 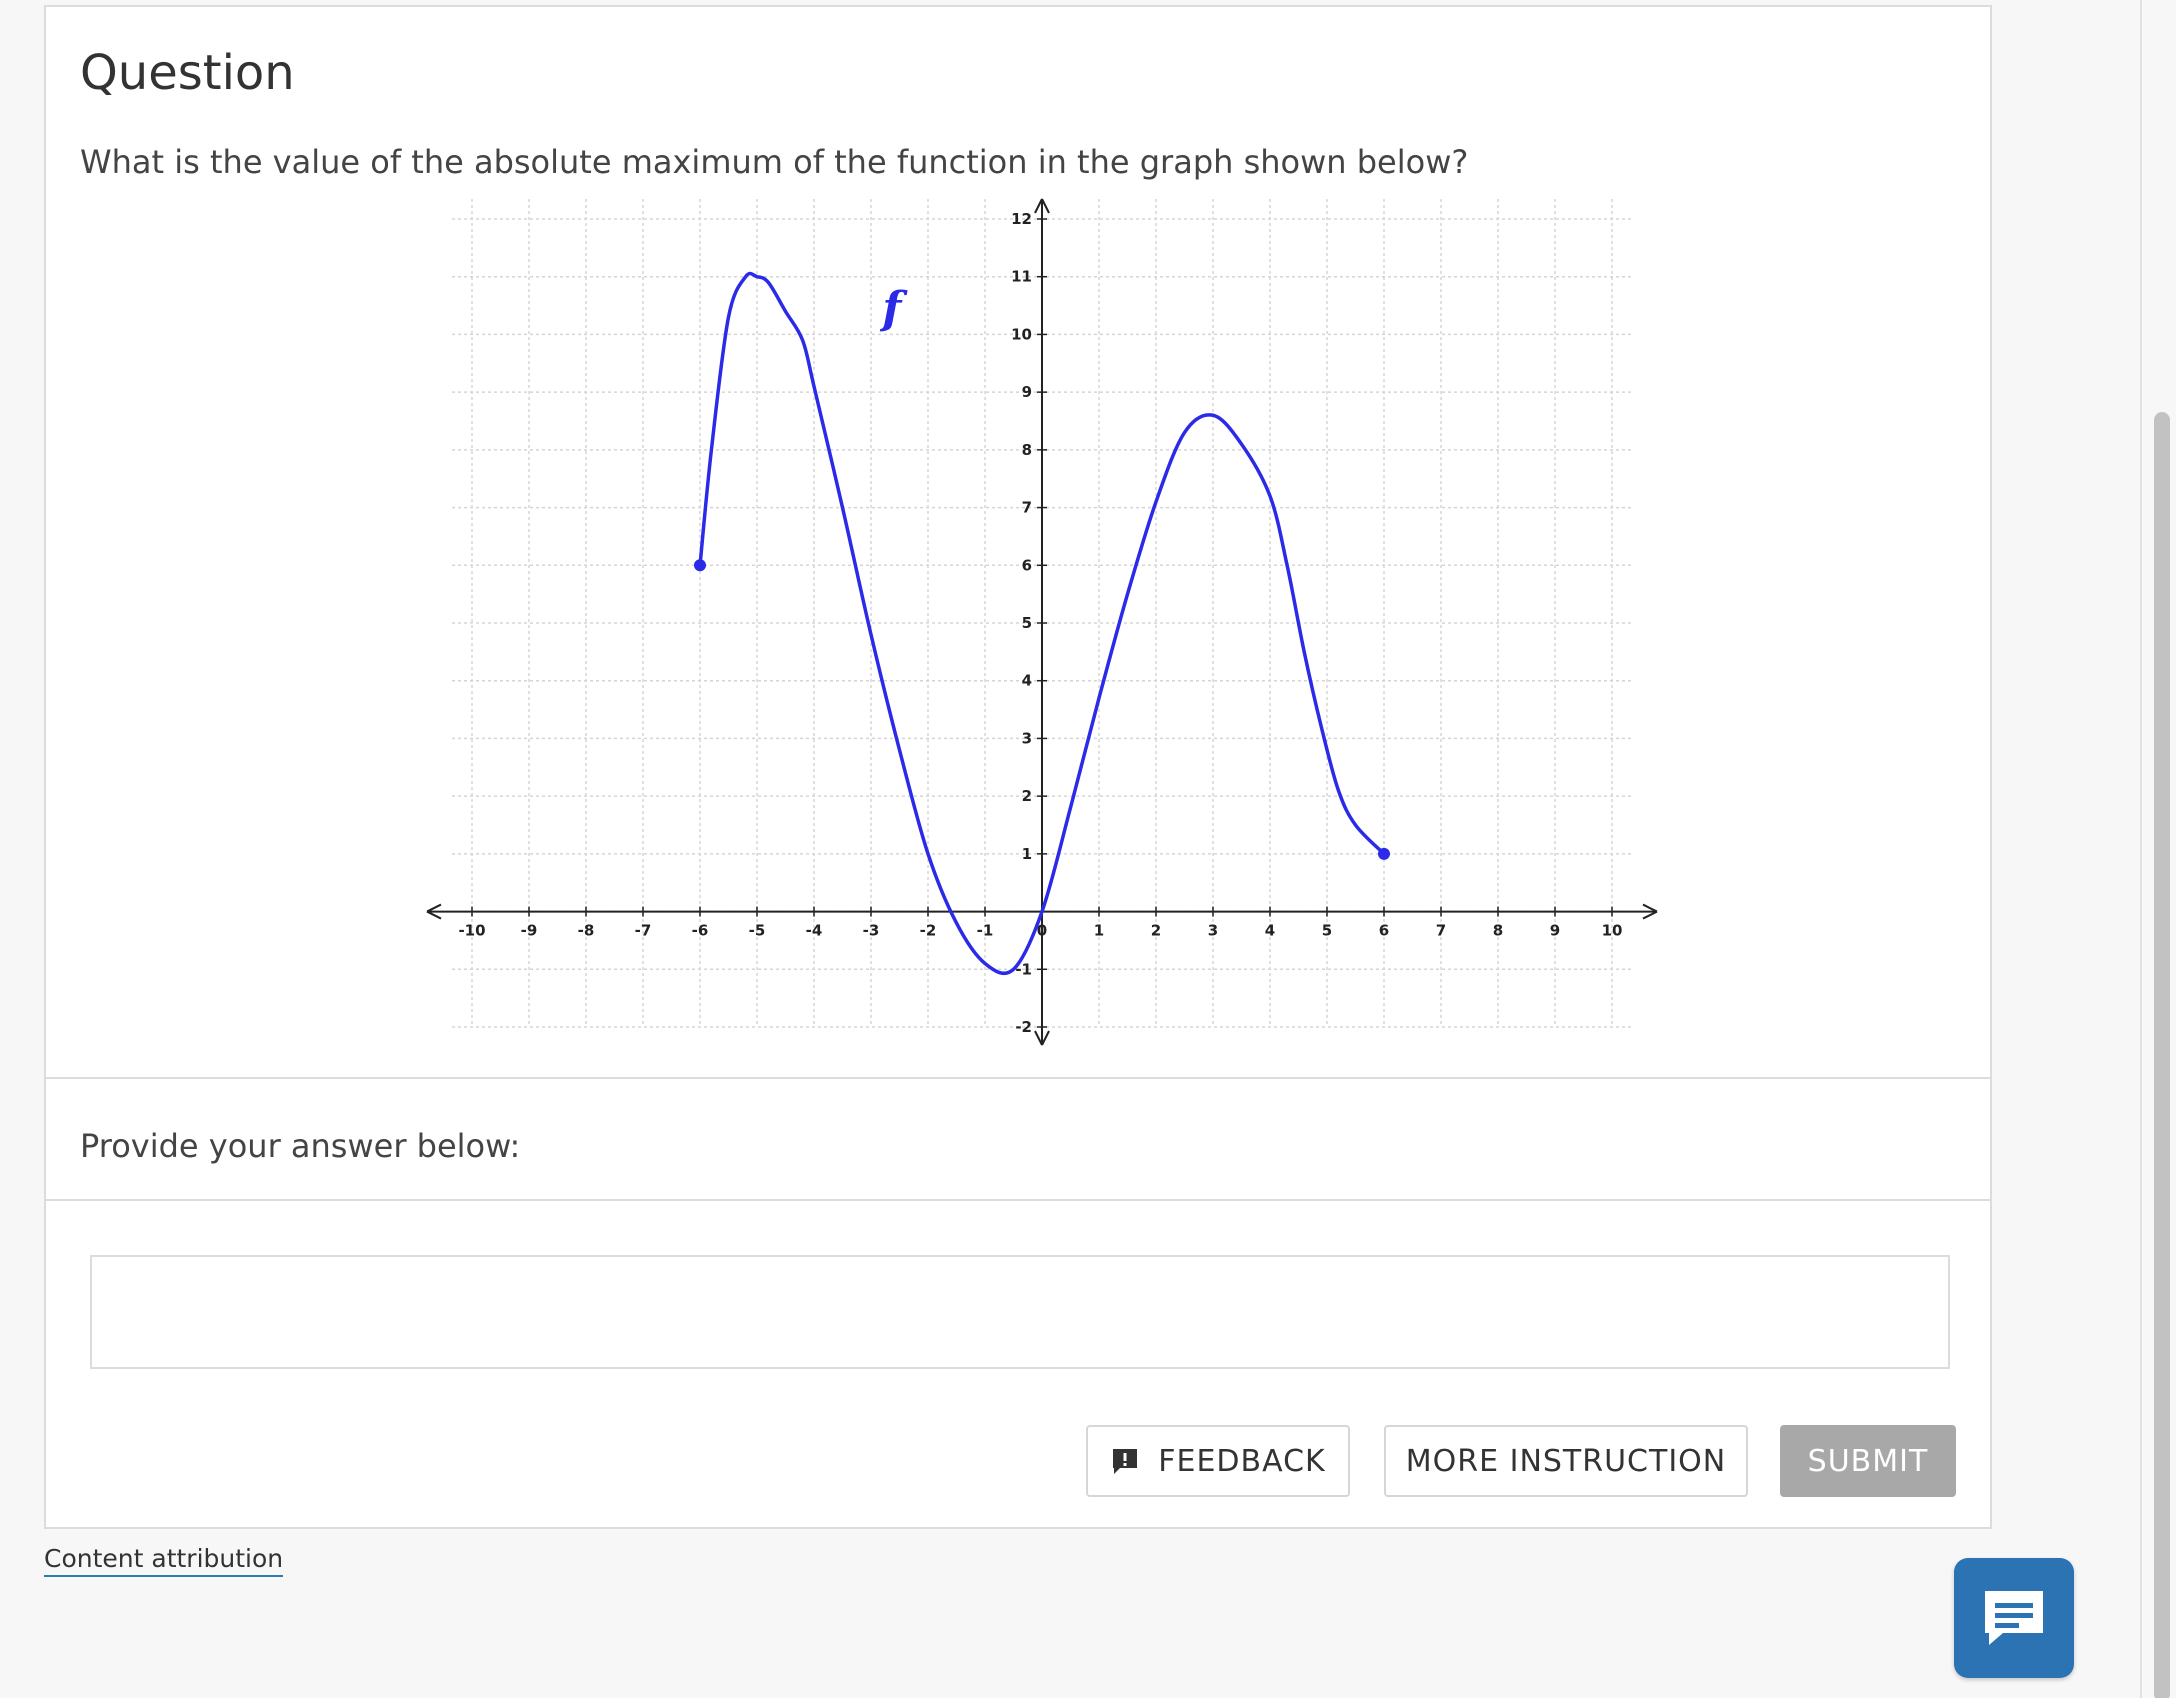 I want to click on answer-input, so click(x=1020, y=1312).